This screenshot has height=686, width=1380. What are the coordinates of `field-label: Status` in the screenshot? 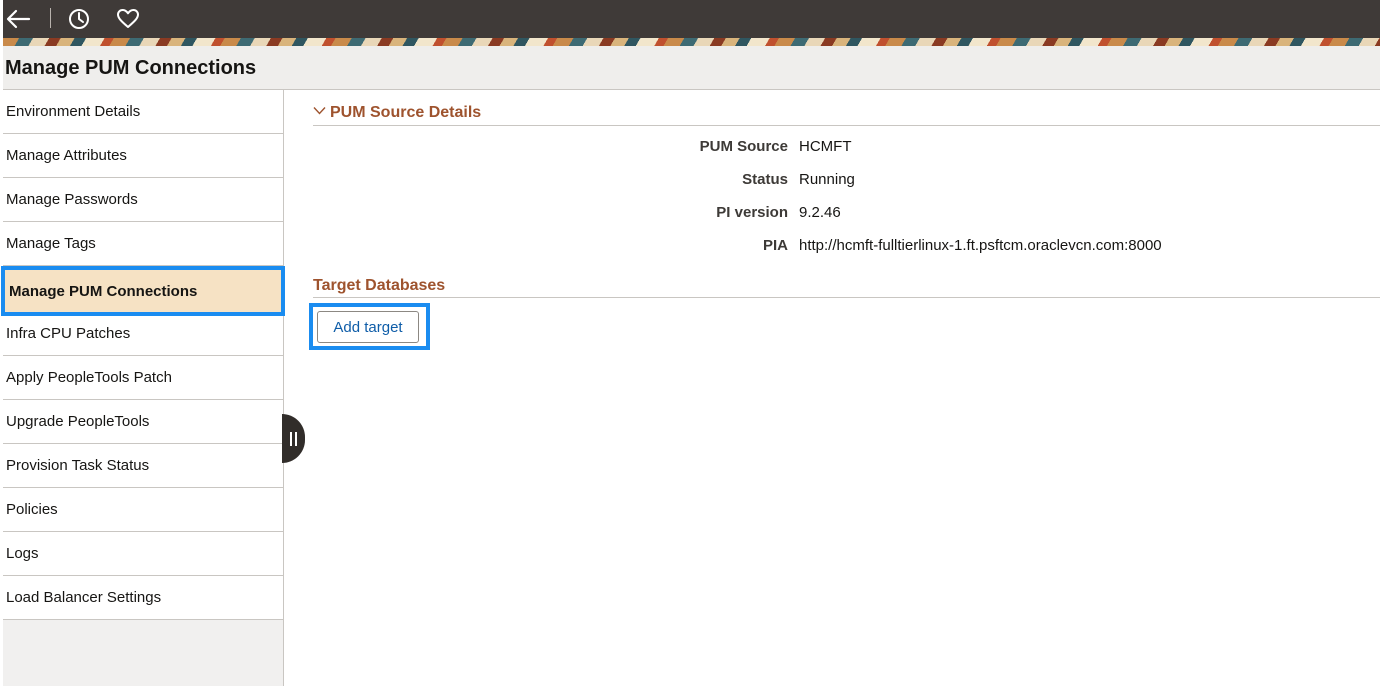 It's located at (765, 179).